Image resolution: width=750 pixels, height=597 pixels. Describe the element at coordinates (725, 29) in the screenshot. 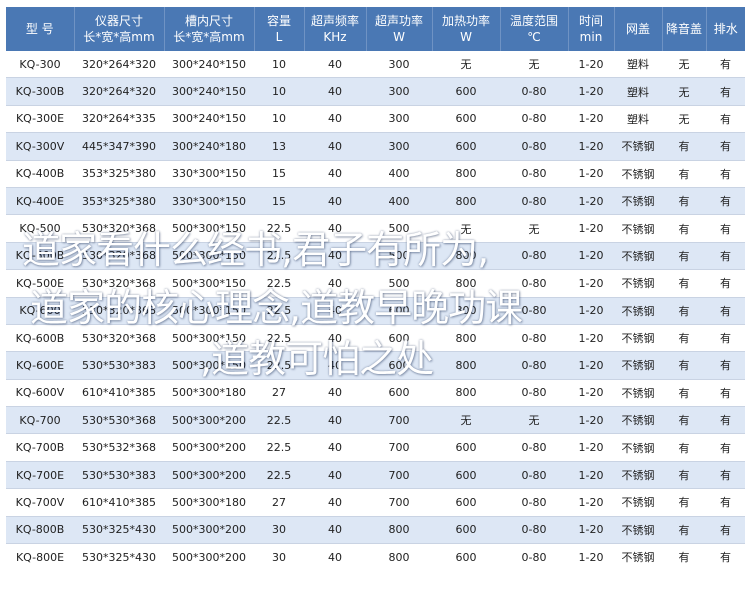

I see `column-header: 排水` at that location.